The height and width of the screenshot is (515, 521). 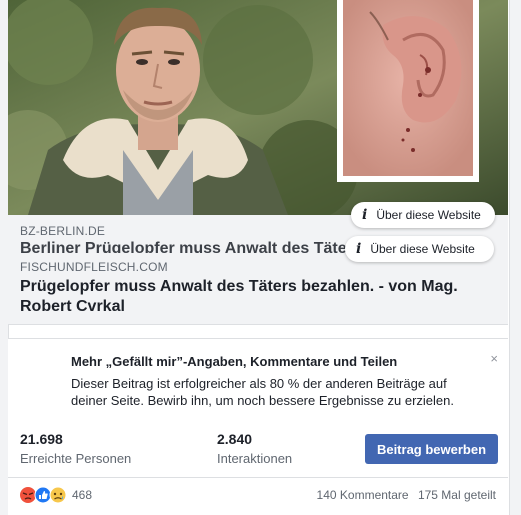 I want to click on reaction-count: 468, so click(x=82, y=495).